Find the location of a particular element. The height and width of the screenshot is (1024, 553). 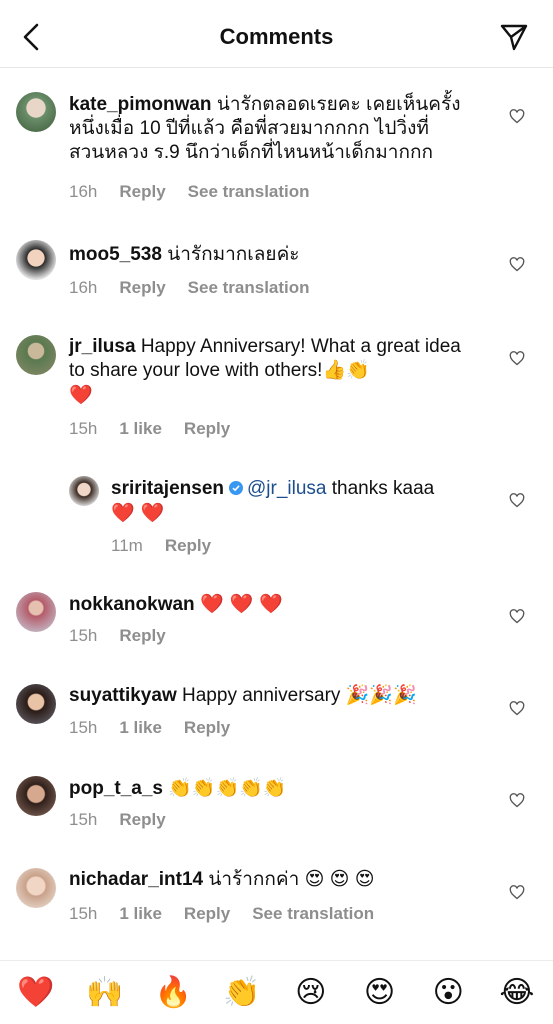

send-icon is located at coordinates (514, 37).